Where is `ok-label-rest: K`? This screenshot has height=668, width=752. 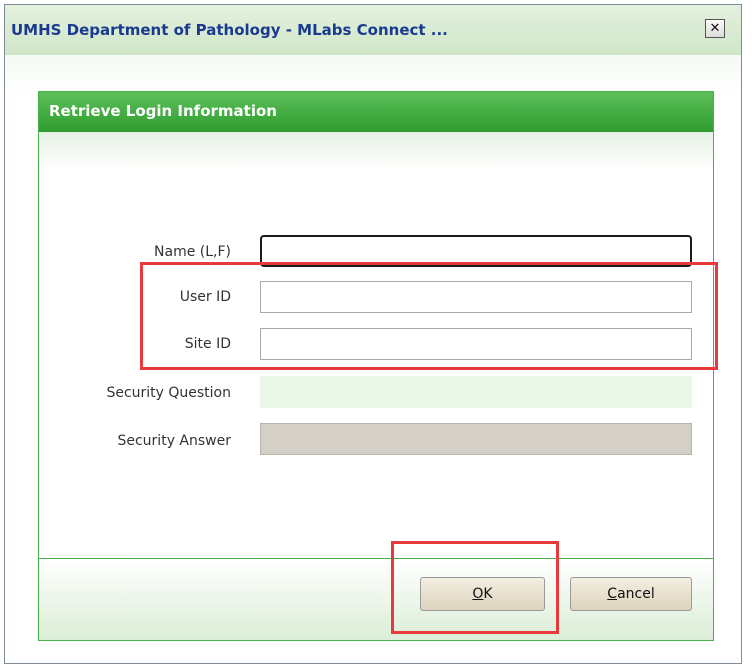 ok-label-rest: K is located at coordinates (488, 594).